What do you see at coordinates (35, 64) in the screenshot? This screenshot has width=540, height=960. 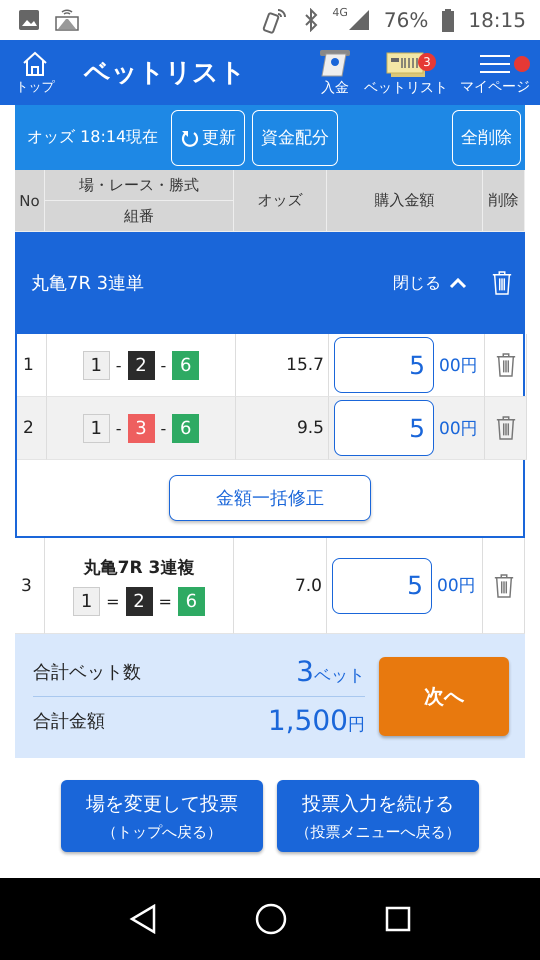 I see `home-icon` at bounding box center [35, 64].